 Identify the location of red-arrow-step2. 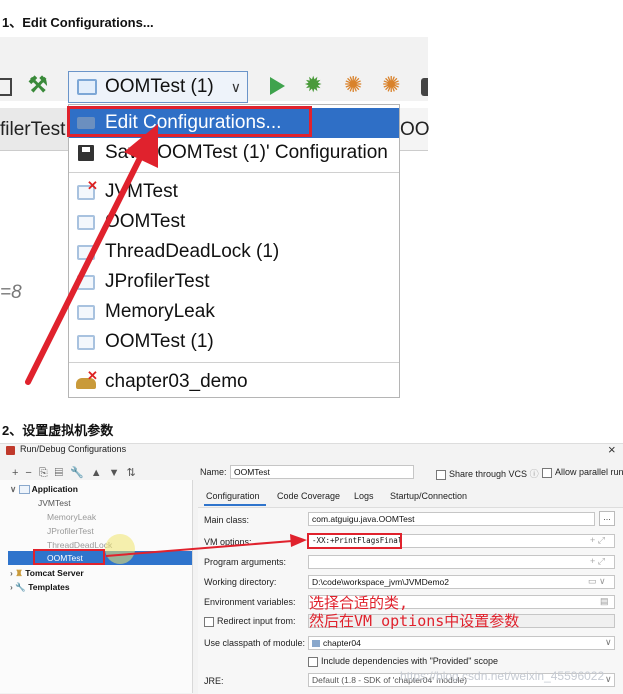
(206, 545).